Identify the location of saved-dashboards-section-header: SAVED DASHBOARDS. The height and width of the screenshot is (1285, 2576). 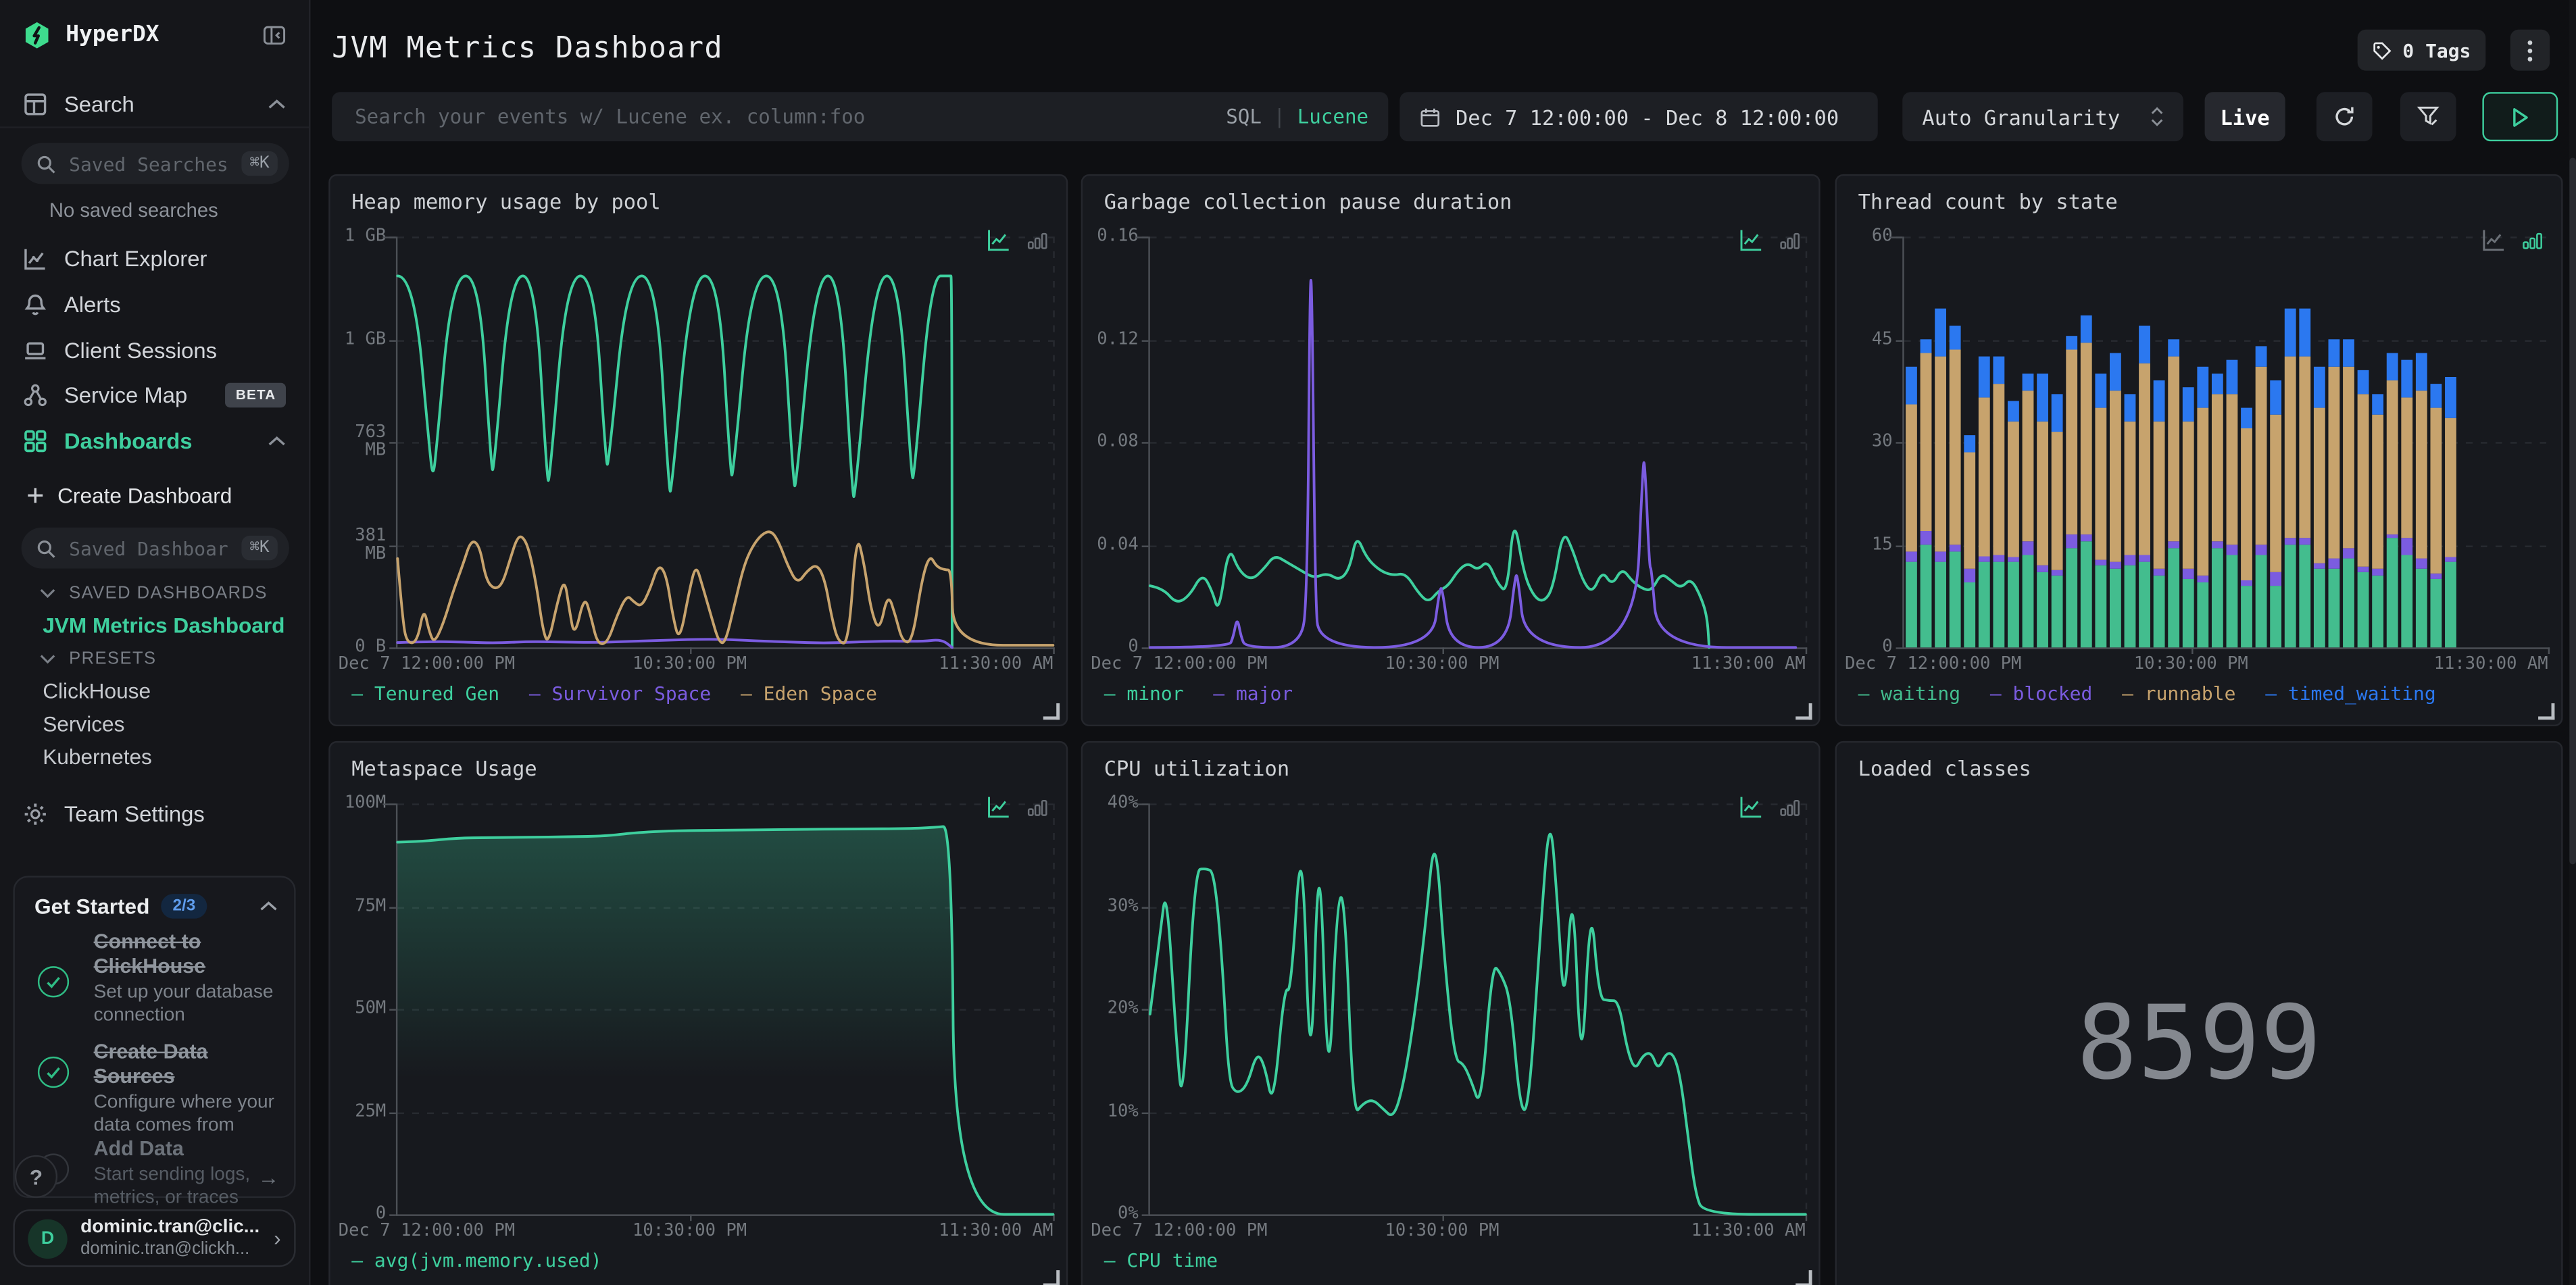
(154, 593).